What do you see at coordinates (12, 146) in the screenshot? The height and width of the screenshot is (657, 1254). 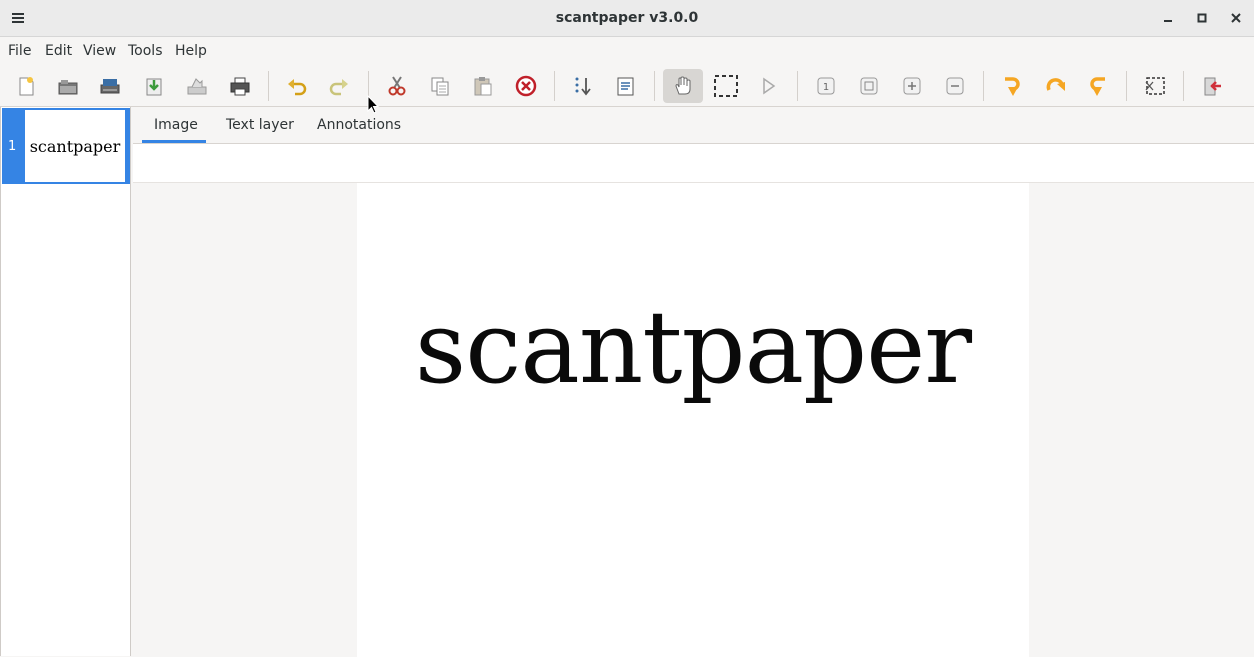 I see `thumbnail-page-number: 1` at bounding box center [12, 146].